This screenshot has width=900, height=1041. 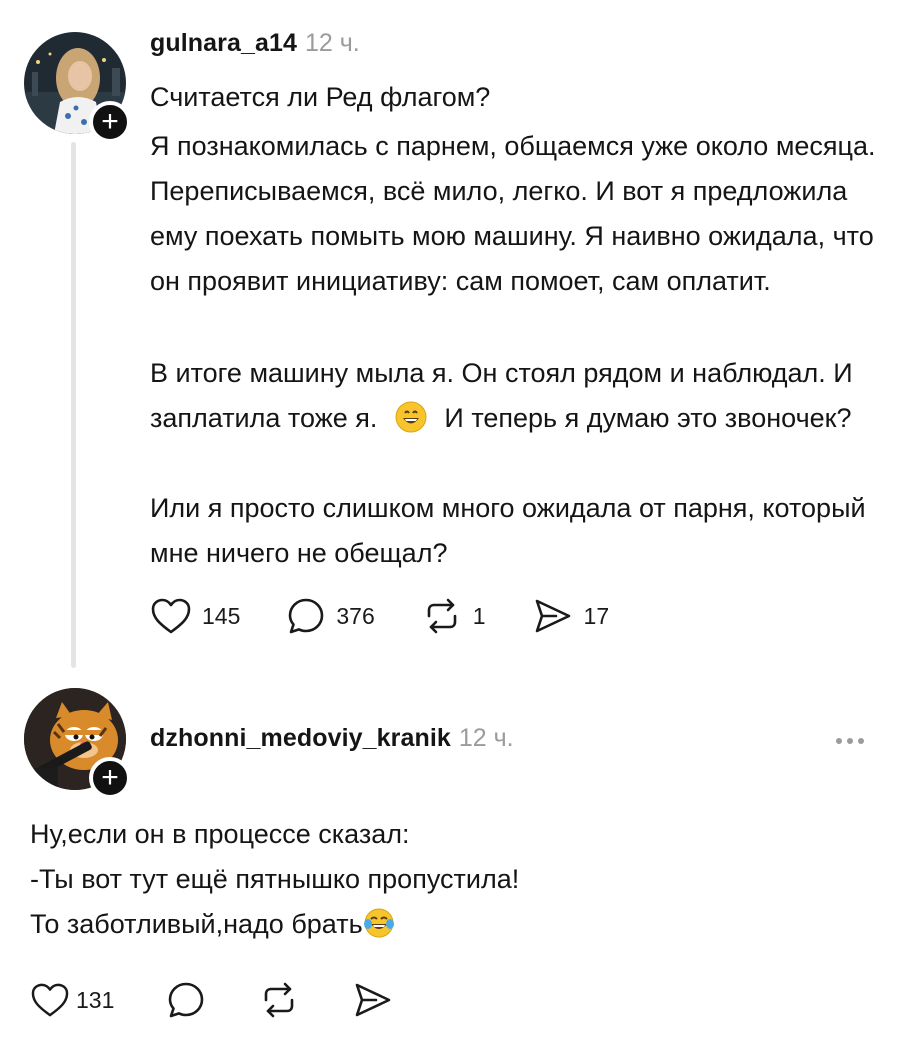 I want to click on repost-count: 1, so click(x=479, y=615).